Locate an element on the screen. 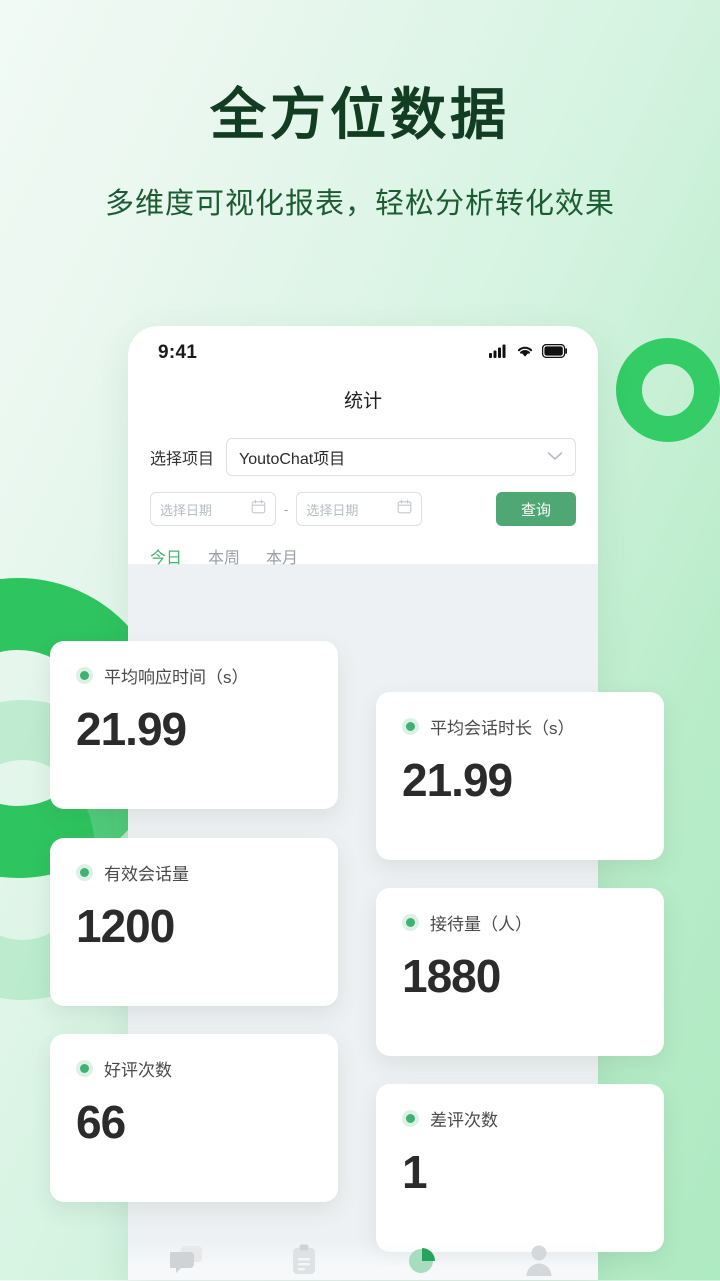 The height and width of the screenshot is (1281, 720). stat-card: 平均响应时间（s） 21.99 is located at coordinates (194, 725).